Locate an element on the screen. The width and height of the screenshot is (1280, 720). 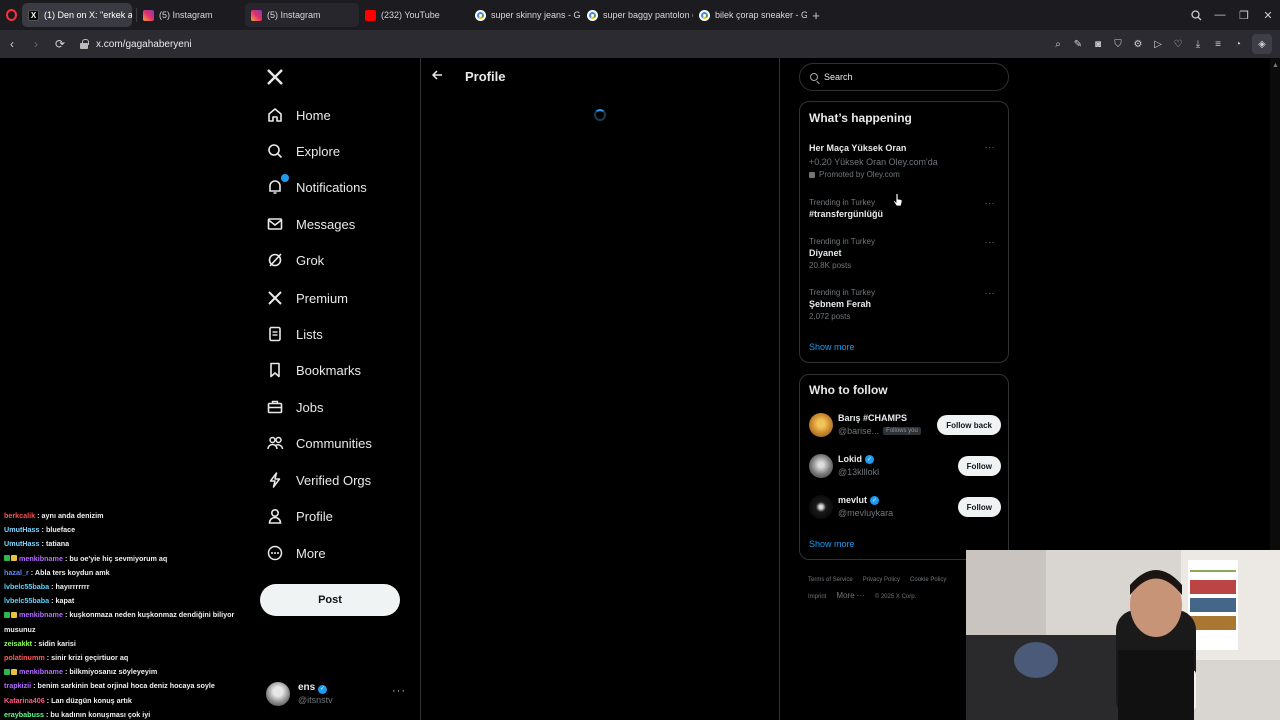
nav-home: Home is located at coordinates (298, 115).